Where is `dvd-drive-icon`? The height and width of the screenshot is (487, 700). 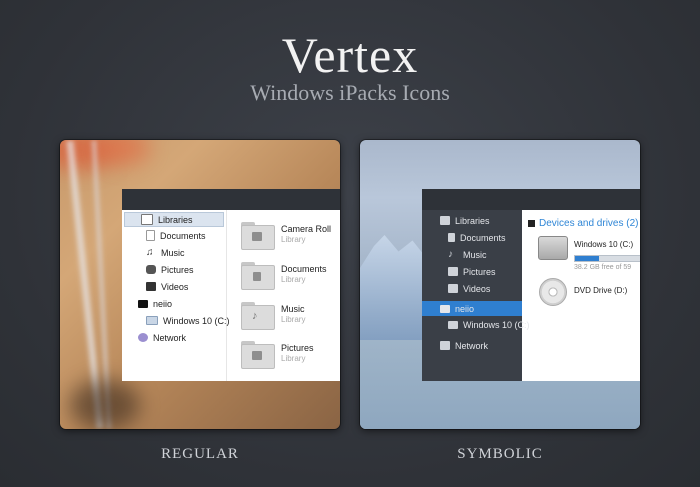
dvd-drive-icon is located at coordinates (553, 292).